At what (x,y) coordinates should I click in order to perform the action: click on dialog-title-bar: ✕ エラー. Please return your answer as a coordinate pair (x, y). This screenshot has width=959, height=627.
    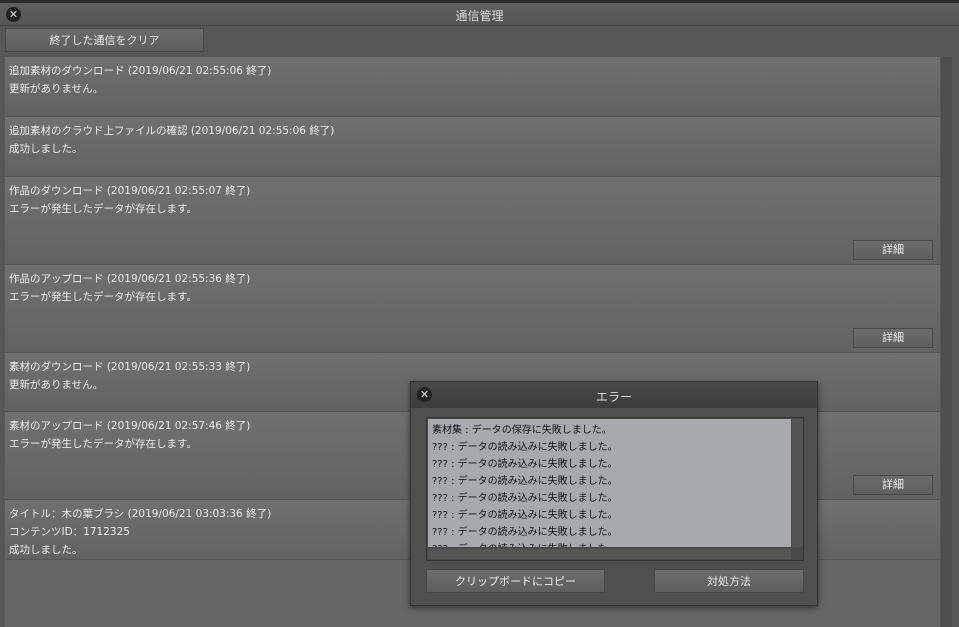
    Looking at the image, I should click on (614, 395).